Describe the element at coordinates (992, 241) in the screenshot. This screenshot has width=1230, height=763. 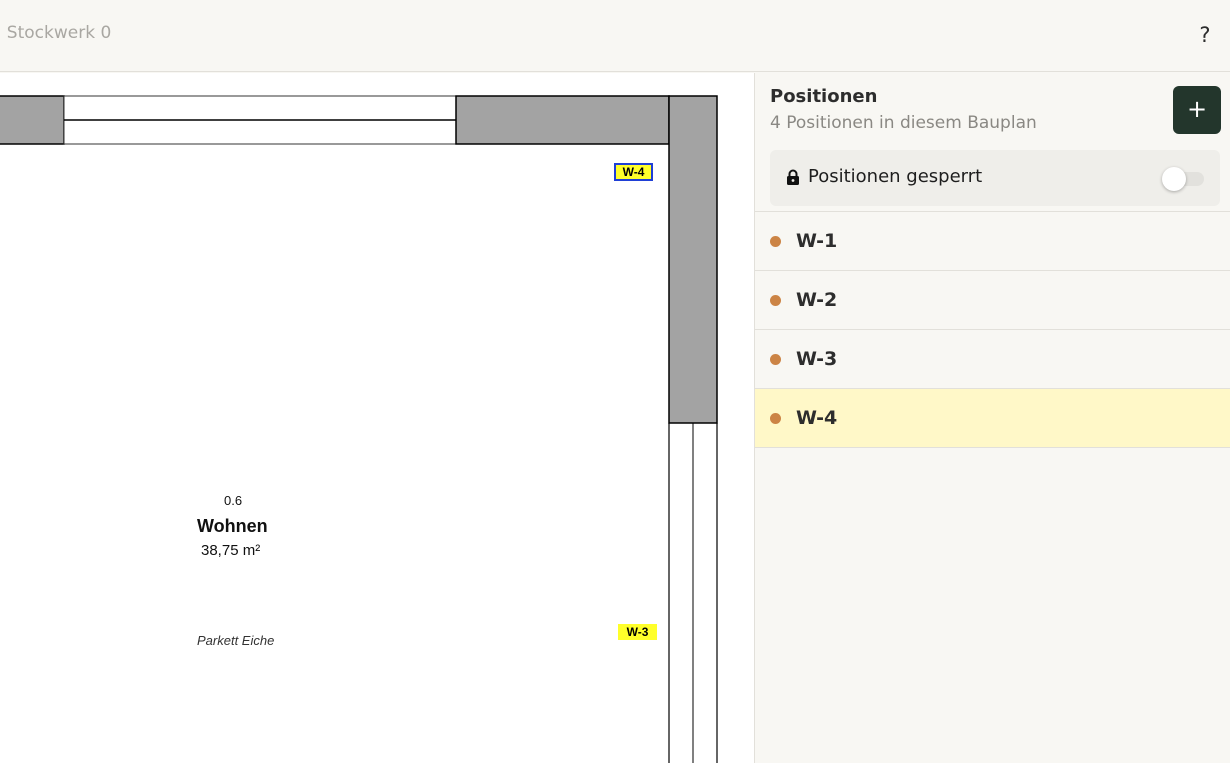
I see `position-item-w1: W-1` at that location.